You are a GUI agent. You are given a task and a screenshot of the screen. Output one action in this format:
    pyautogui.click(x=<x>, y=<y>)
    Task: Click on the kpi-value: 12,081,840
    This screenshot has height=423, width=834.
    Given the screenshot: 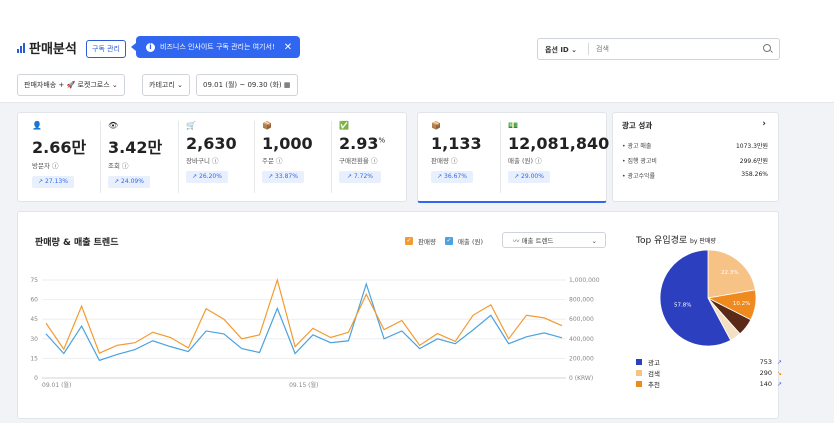 What is the action you would take?
    pyautogui.click(x=559, y=143)
    